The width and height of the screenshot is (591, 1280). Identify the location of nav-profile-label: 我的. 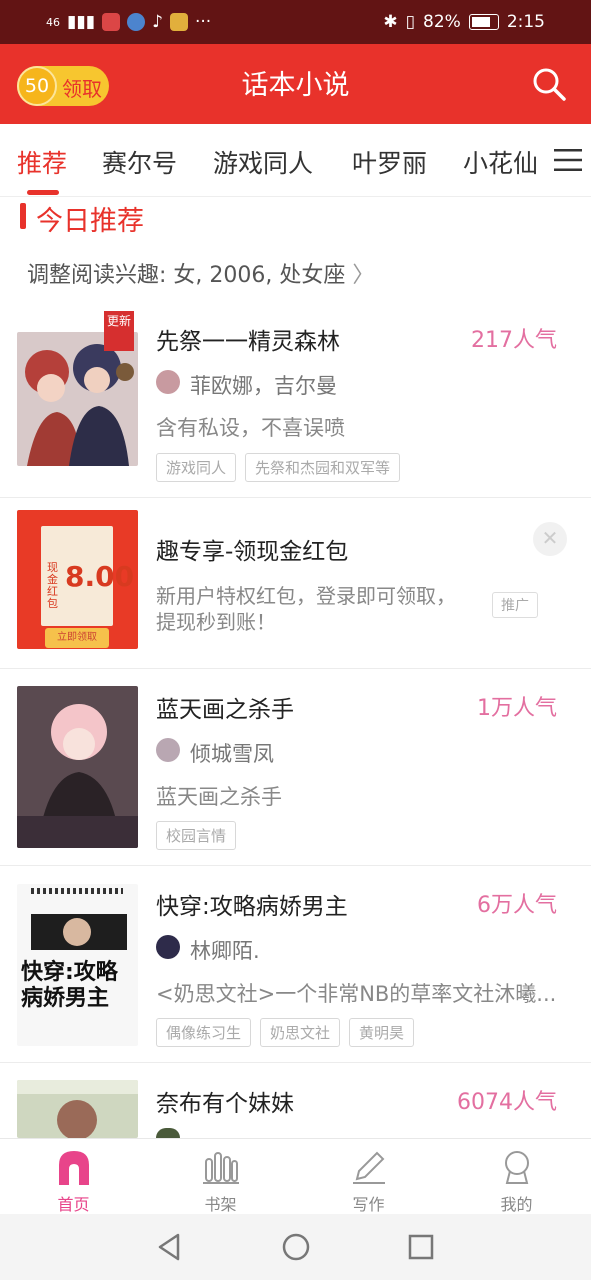
(516, 1204).